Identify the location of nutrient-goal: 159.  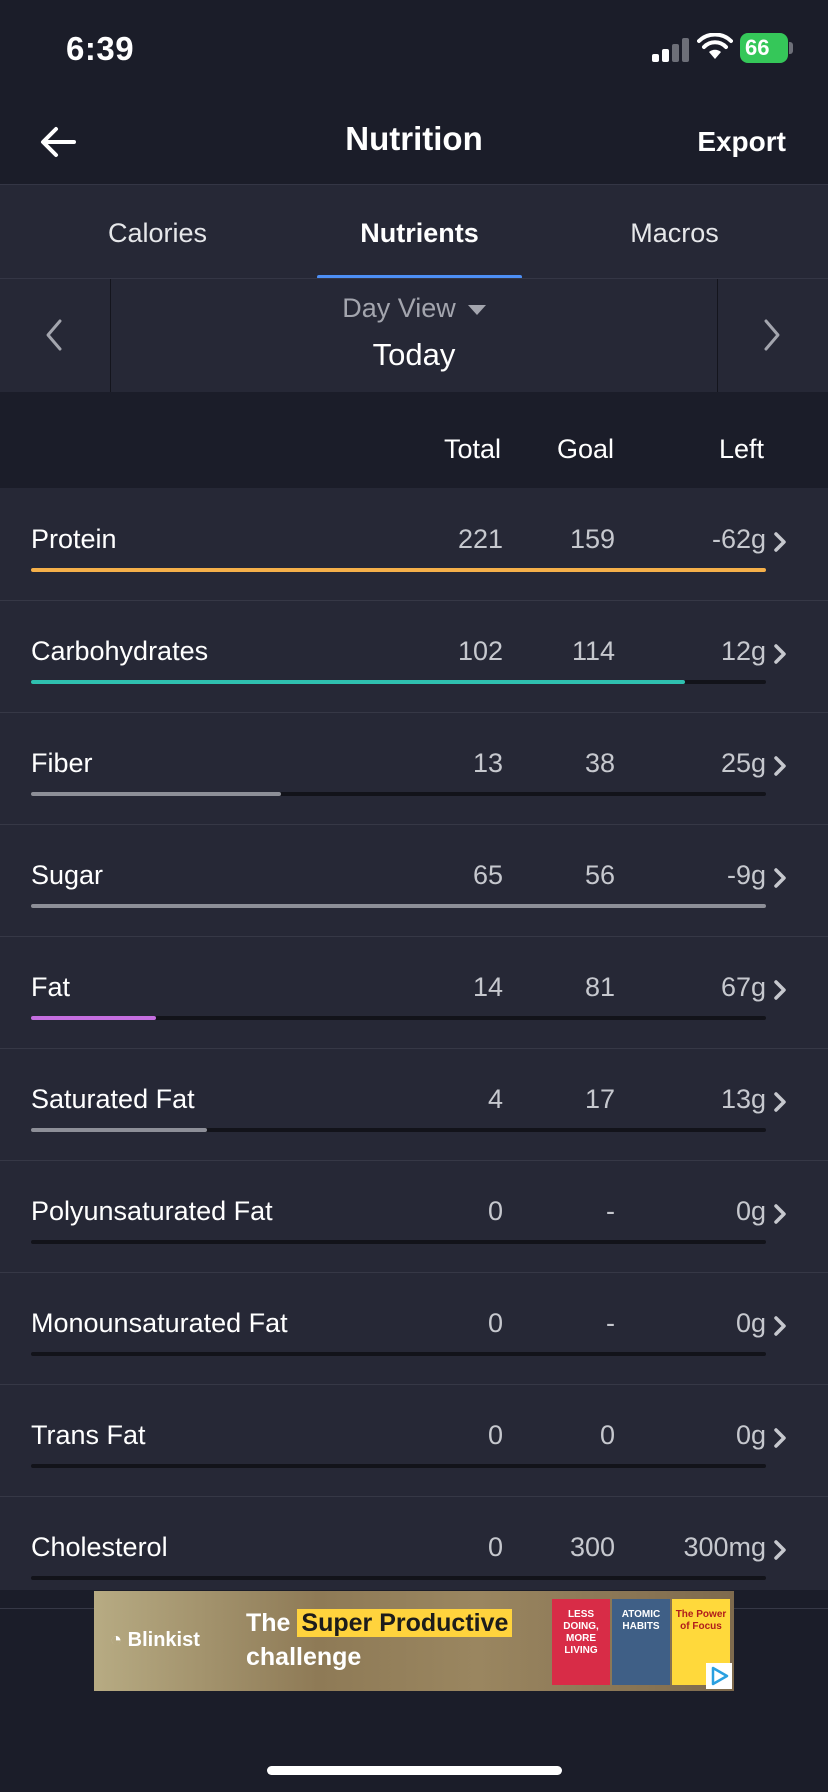
(592, 539).